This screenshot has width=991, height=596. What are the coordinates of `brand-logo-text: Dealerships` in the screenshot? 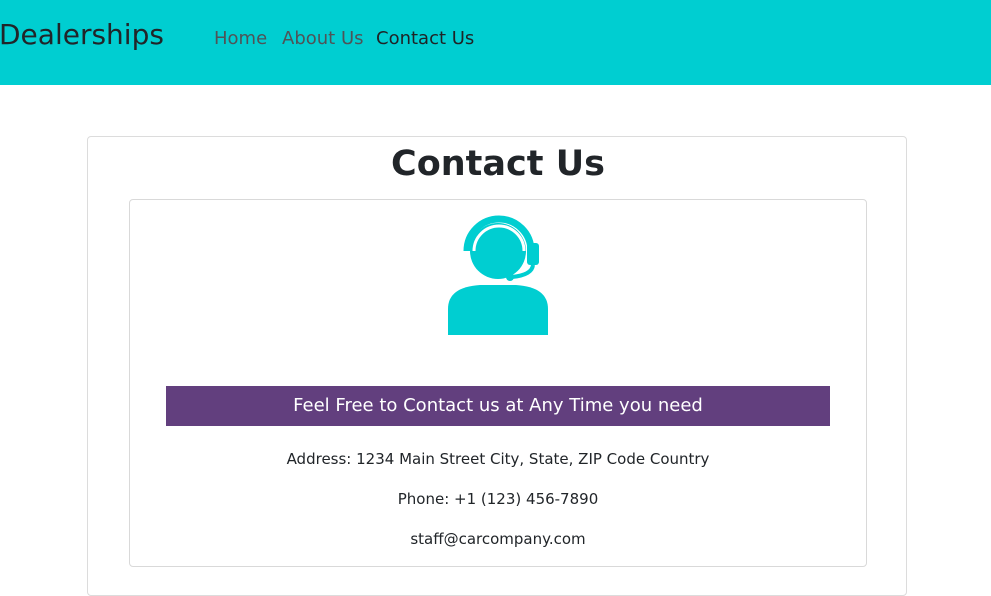 It's located at (82, 35).